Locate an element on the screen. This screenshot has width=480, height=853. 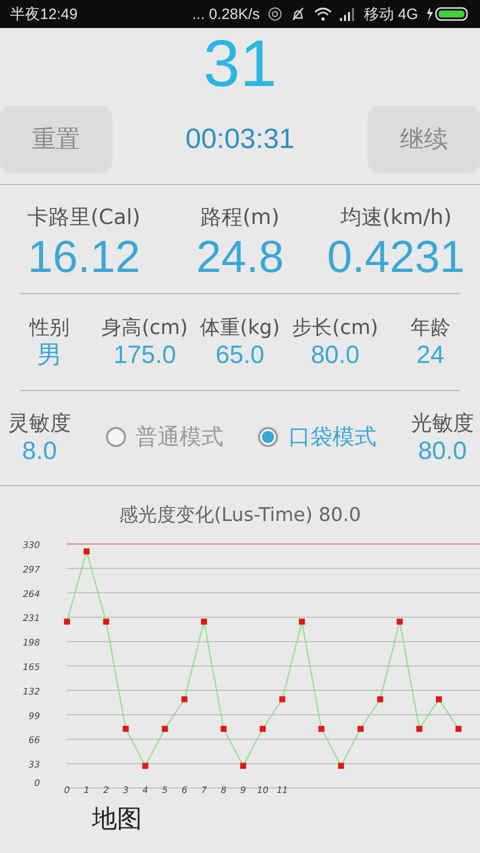
profile-value: 80.0 is located at coordinates (335, 355).